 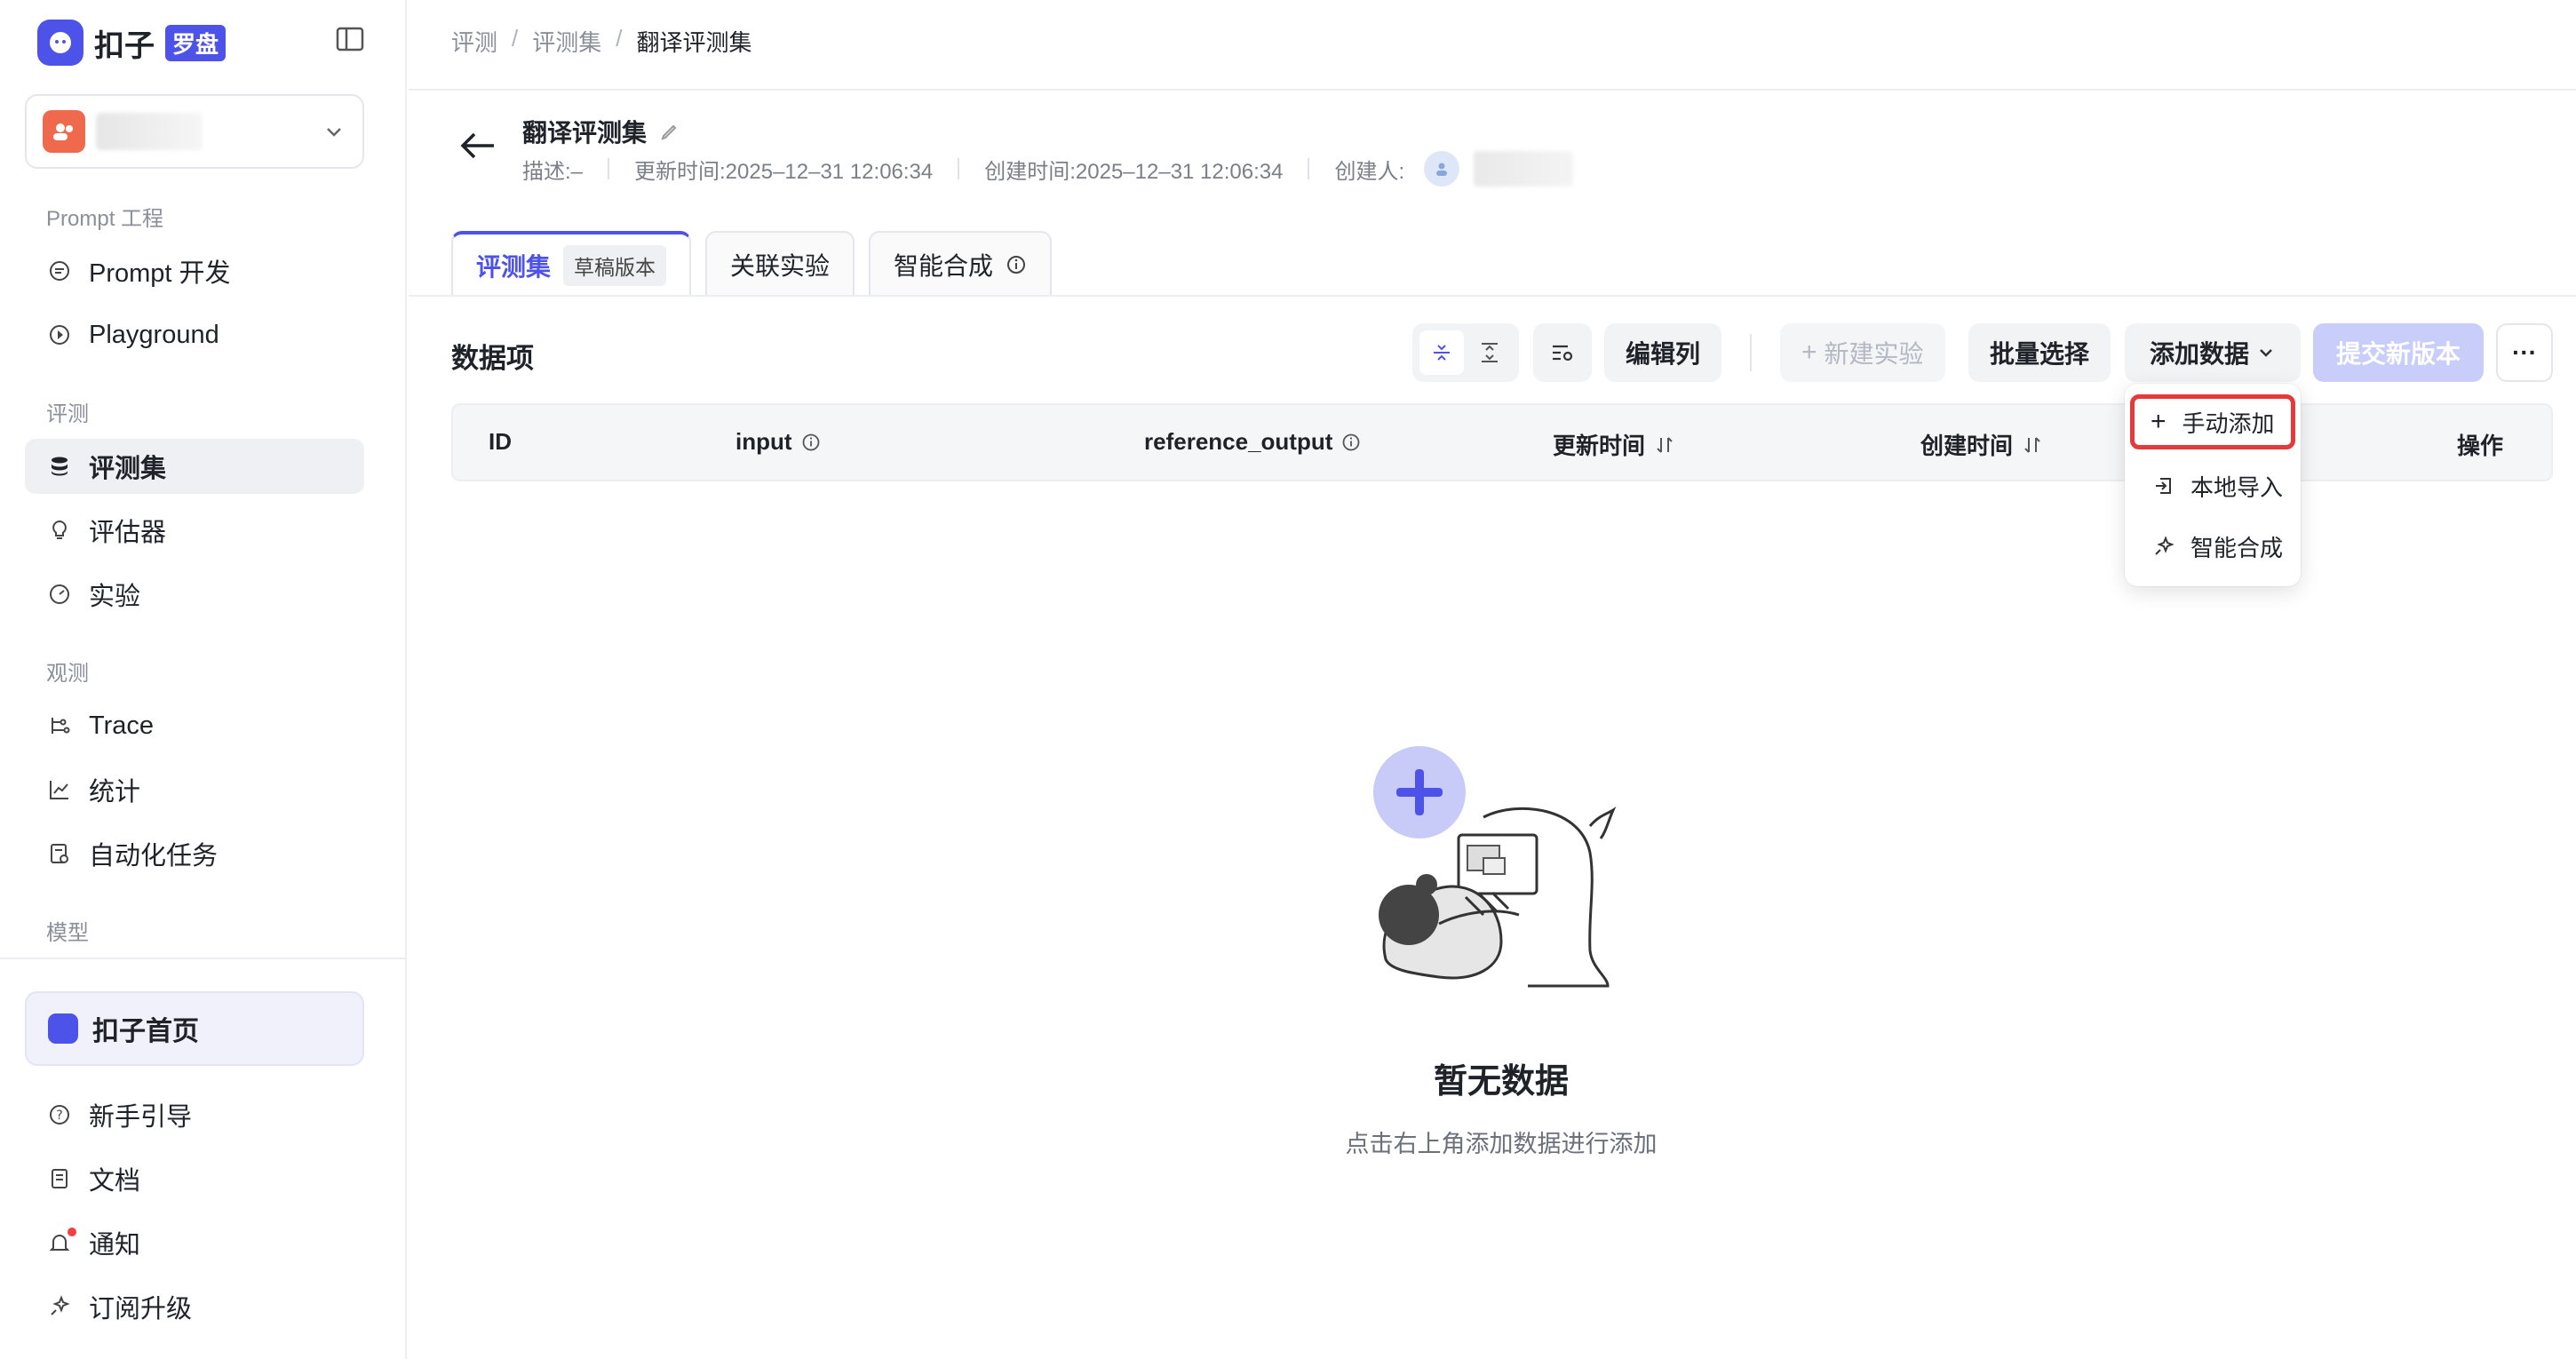 I want to click on column-header-created: 创建时间, so click(x=1981, y=444).